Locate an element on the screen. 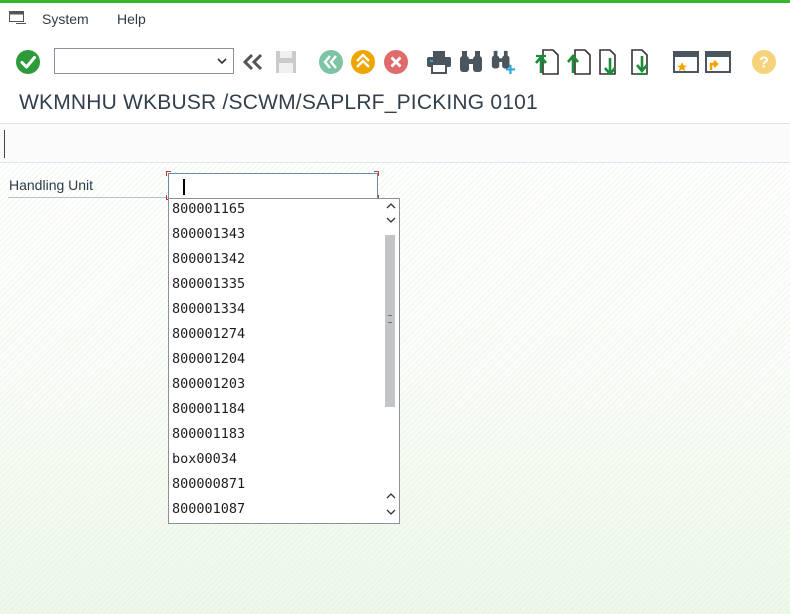  print-button is located at coordinates (439, 62).